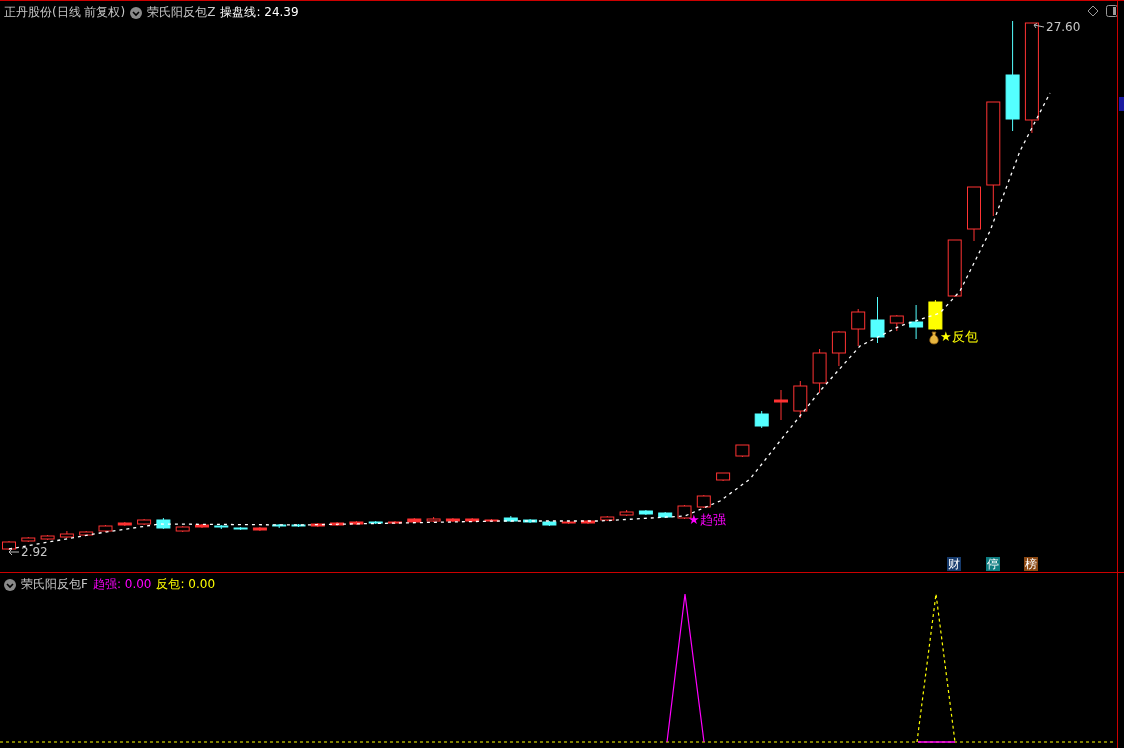 This screenshot has width=1124, height=748. What do you see at coordinates (993, 564) in the screenshot?
I see `info-badge: 停` at bounding box center [993, 564].